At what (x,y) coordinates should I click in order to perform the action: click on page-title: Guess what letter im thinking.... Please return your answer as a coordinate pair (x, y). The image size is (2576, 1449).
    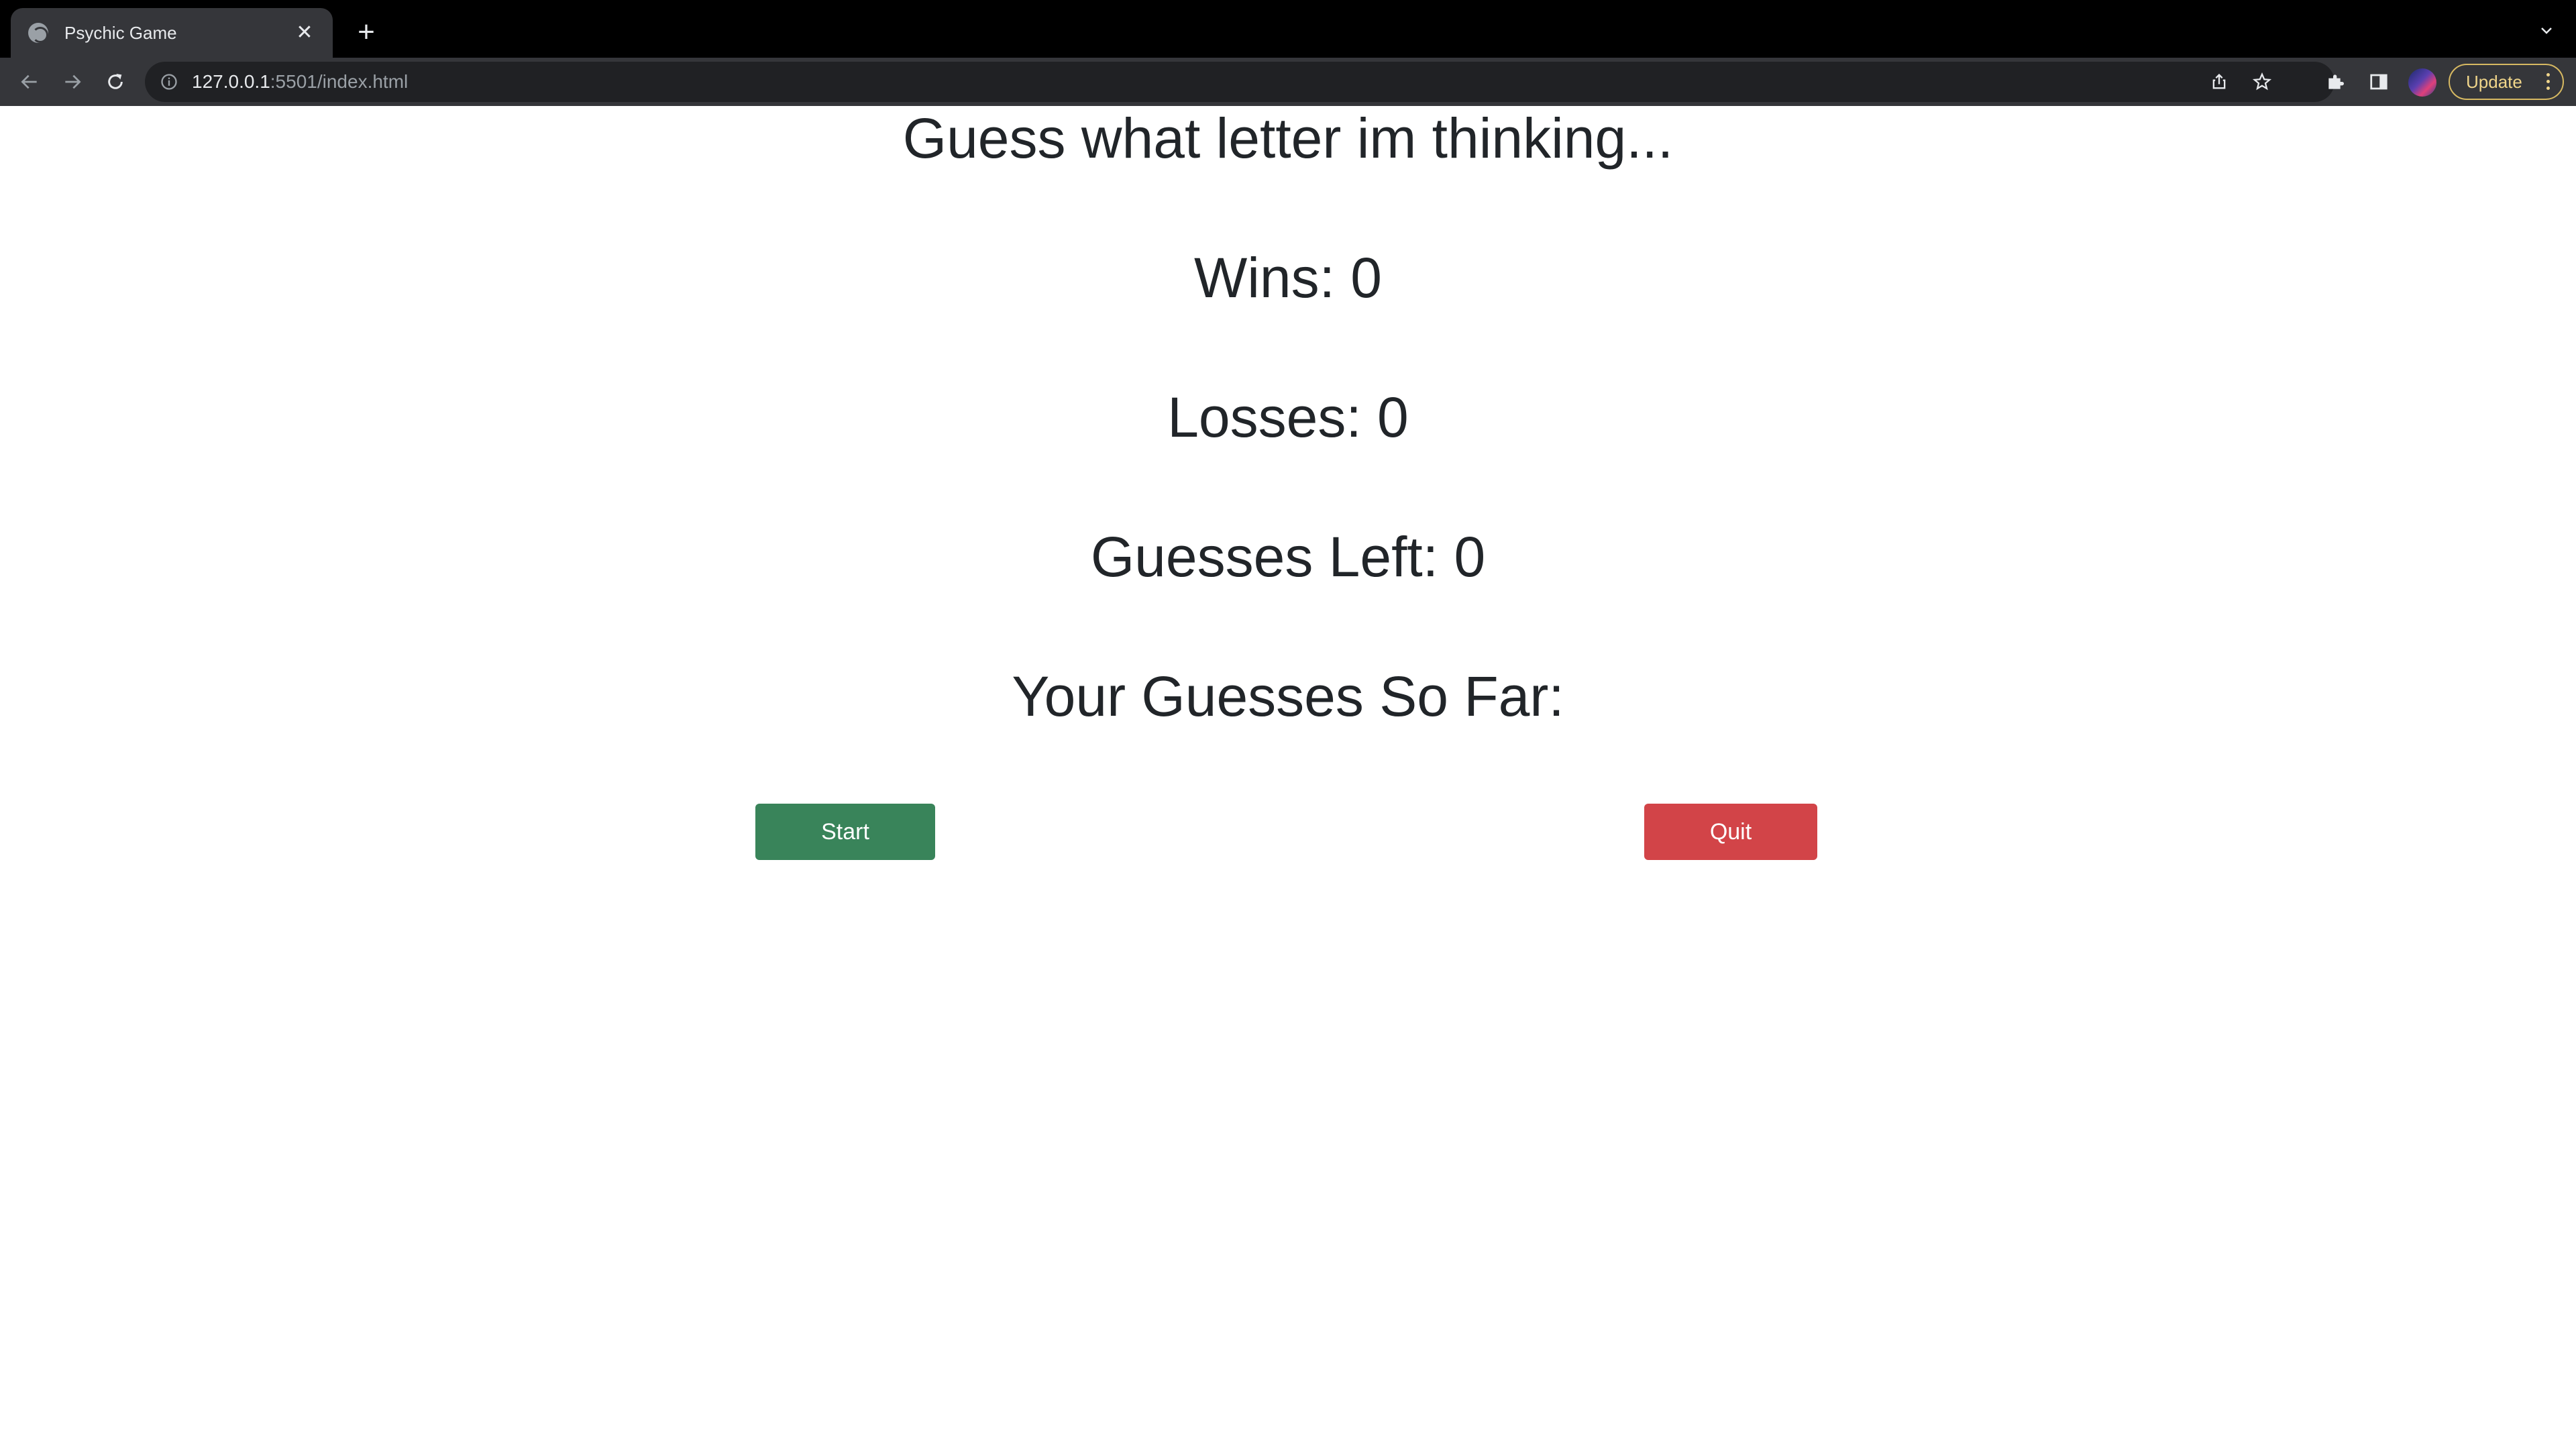
    Looking at the image, I should click on (1288, 138).